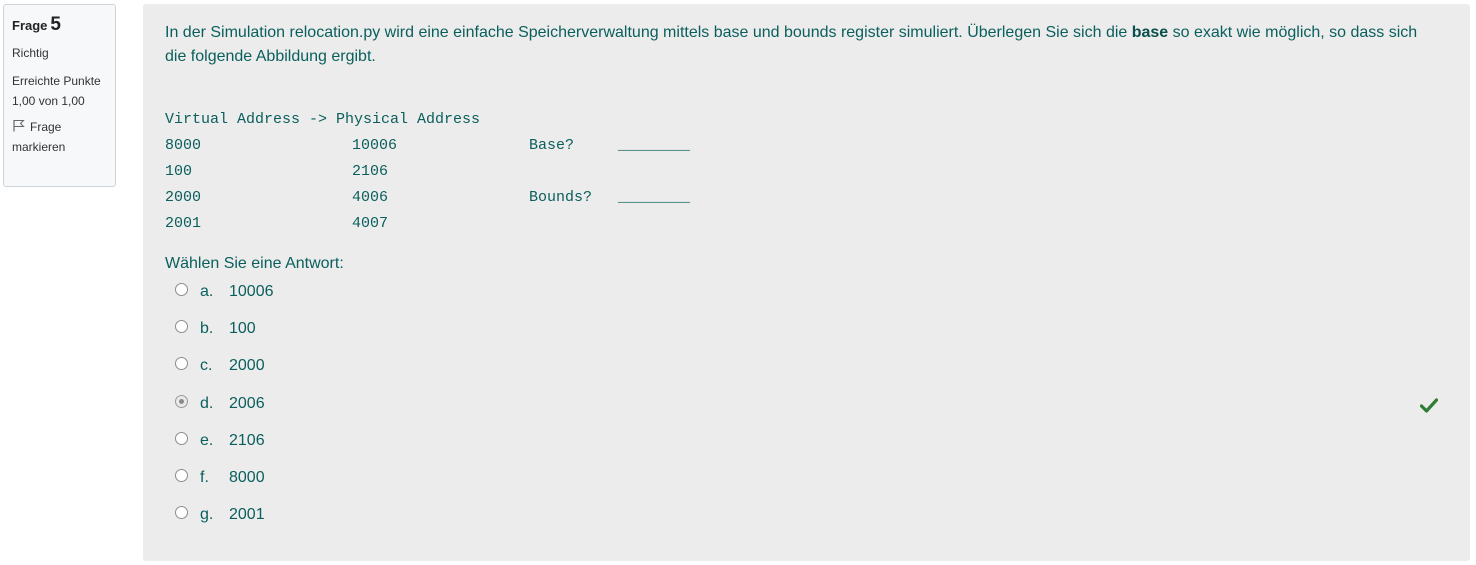 Image resolution: width=1476 pixels, height=565 pixels. I want to click on answer-option-b: b. 100, so click(811, 337).